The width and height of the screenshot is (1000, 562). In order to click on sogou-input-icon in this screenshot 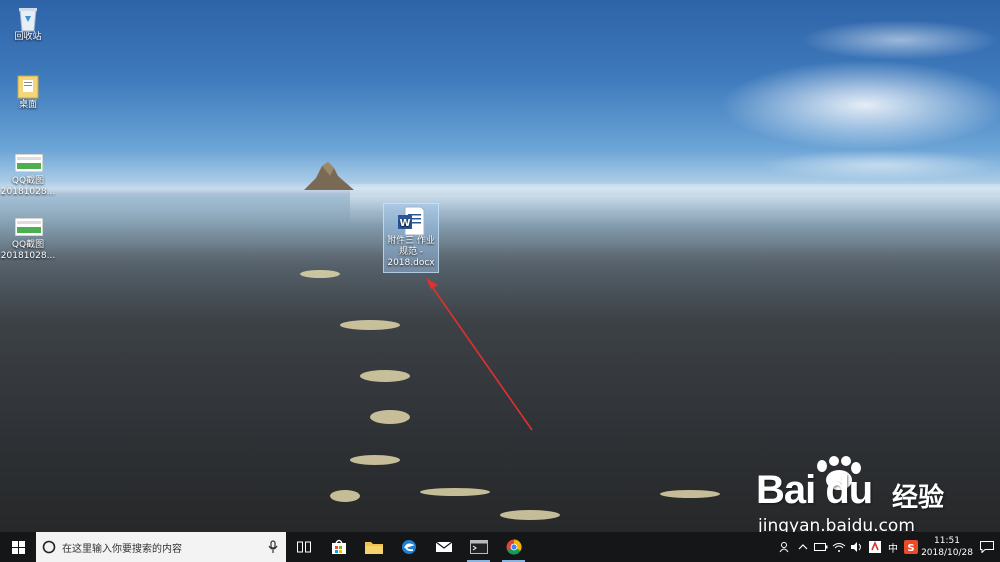, I will do `click(875, 547)`.